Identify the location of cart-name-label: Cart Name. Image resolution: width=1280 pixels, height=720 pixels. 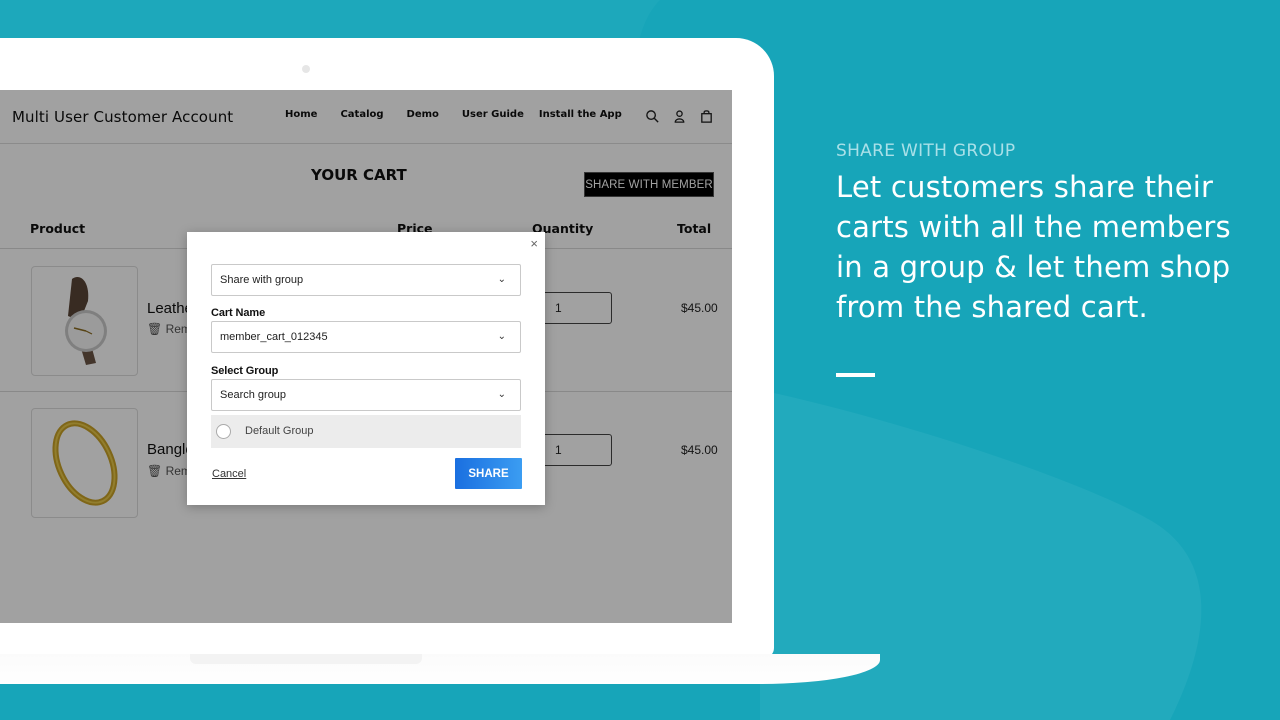
(238, 313).